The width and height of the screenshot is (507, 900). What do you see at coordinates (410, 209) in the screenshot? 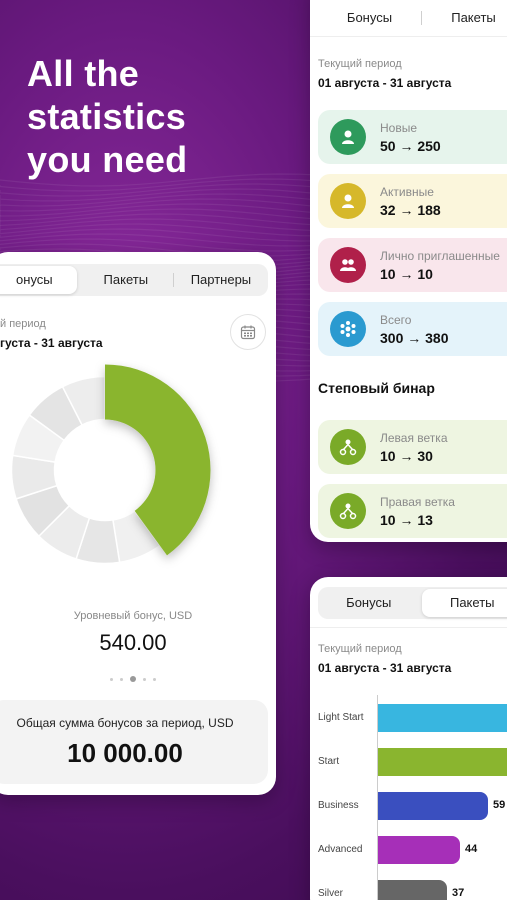
I see `stat-value: 32 → 188` at bounding box center [410, 209].